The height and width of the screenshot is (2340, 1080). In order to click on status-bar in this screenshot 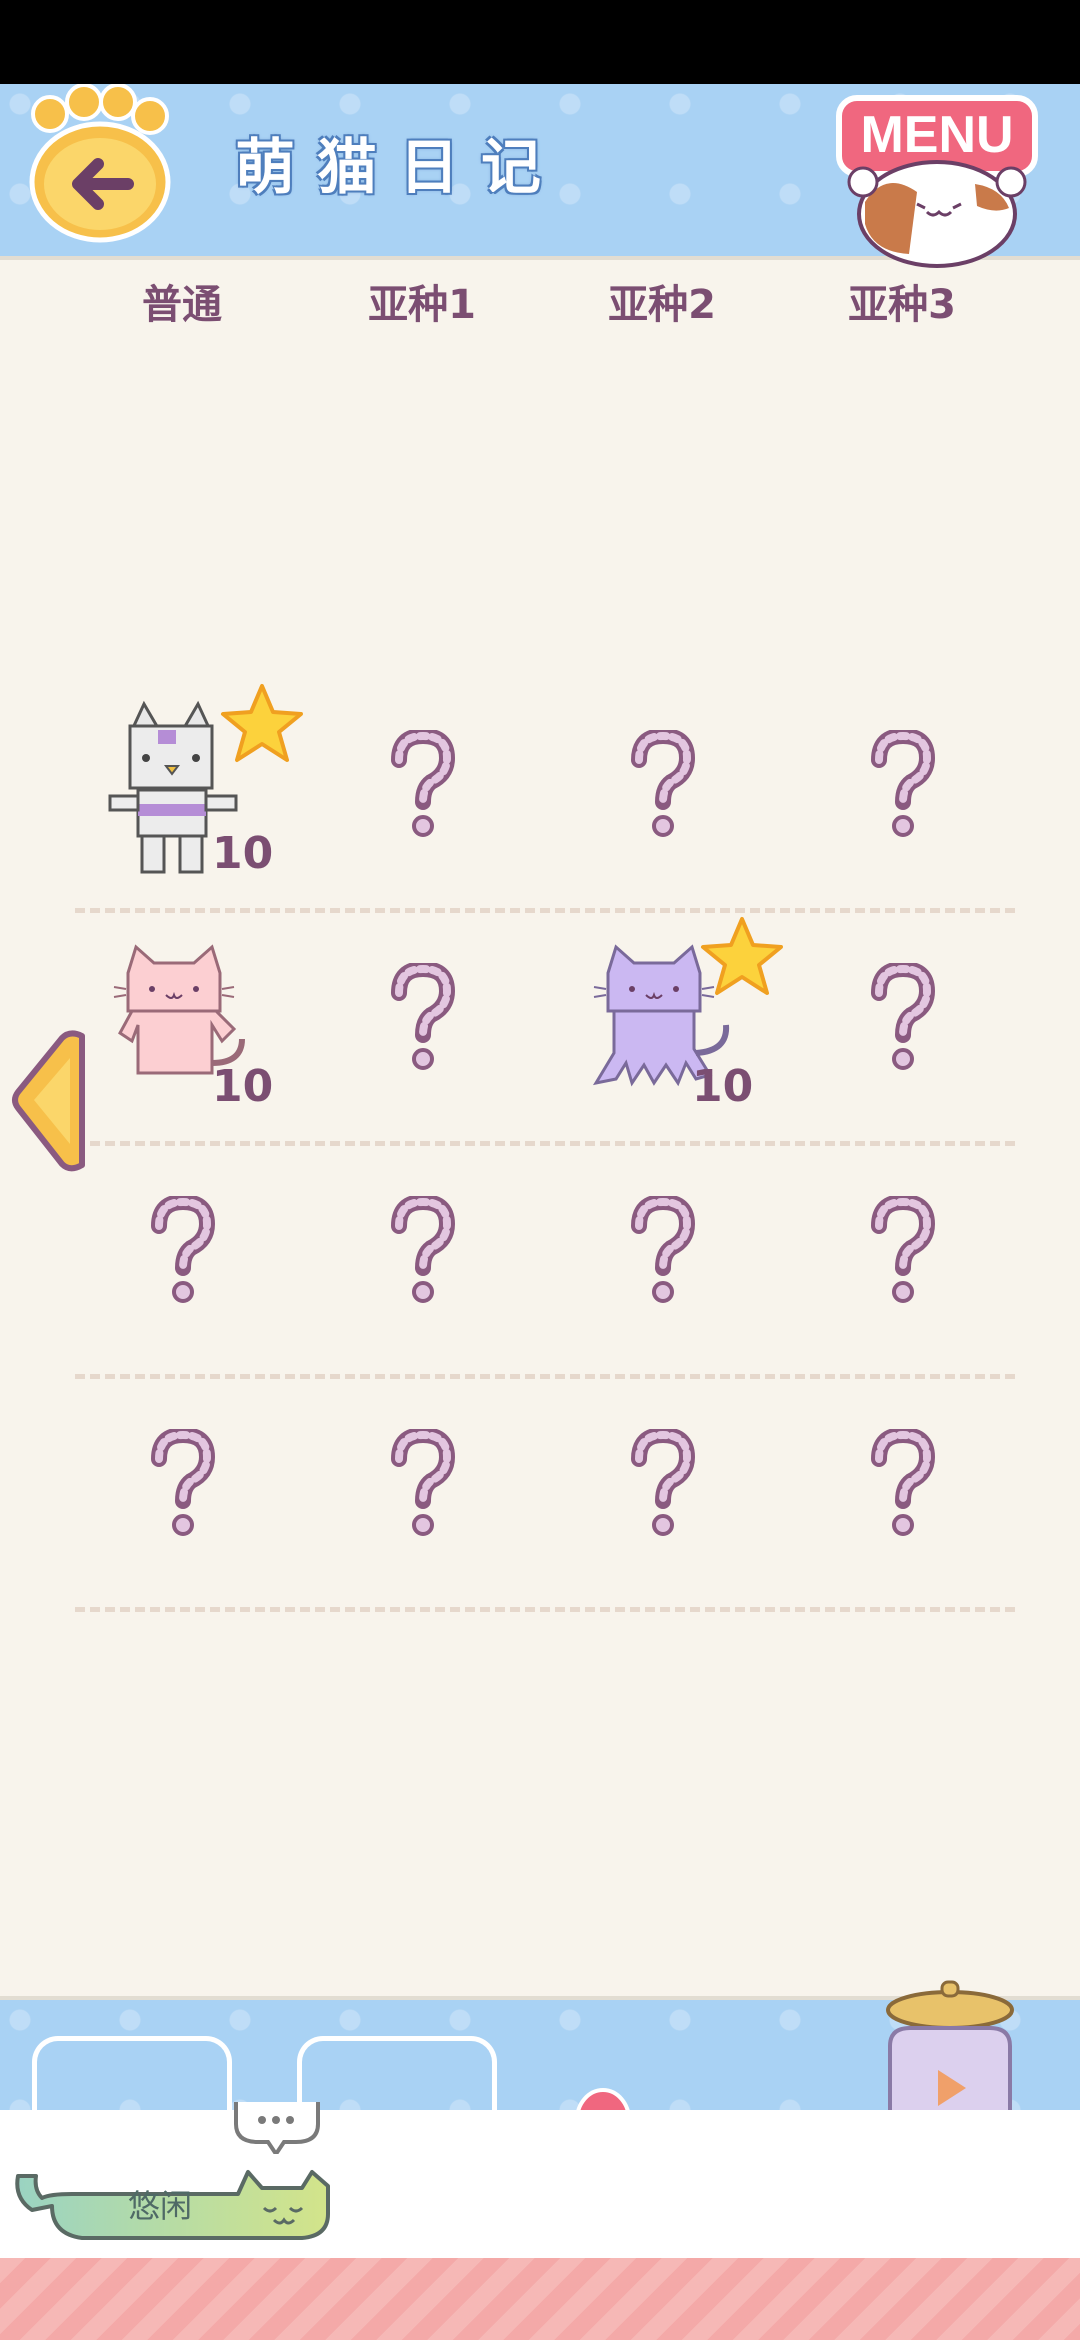, I will do `click(540, 42)`.